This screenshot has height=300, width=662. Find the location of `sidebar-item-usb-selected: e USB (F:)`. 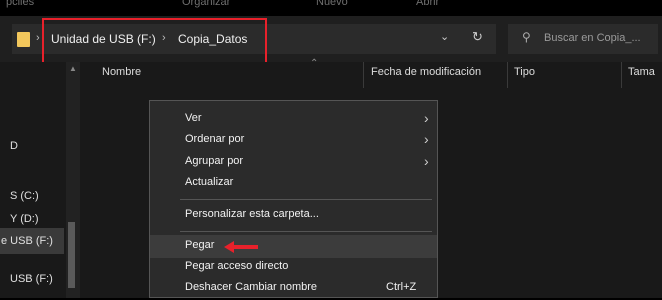

sidebar-item-usb-selected: e USB (F:) is located at coordinates (32, 241).